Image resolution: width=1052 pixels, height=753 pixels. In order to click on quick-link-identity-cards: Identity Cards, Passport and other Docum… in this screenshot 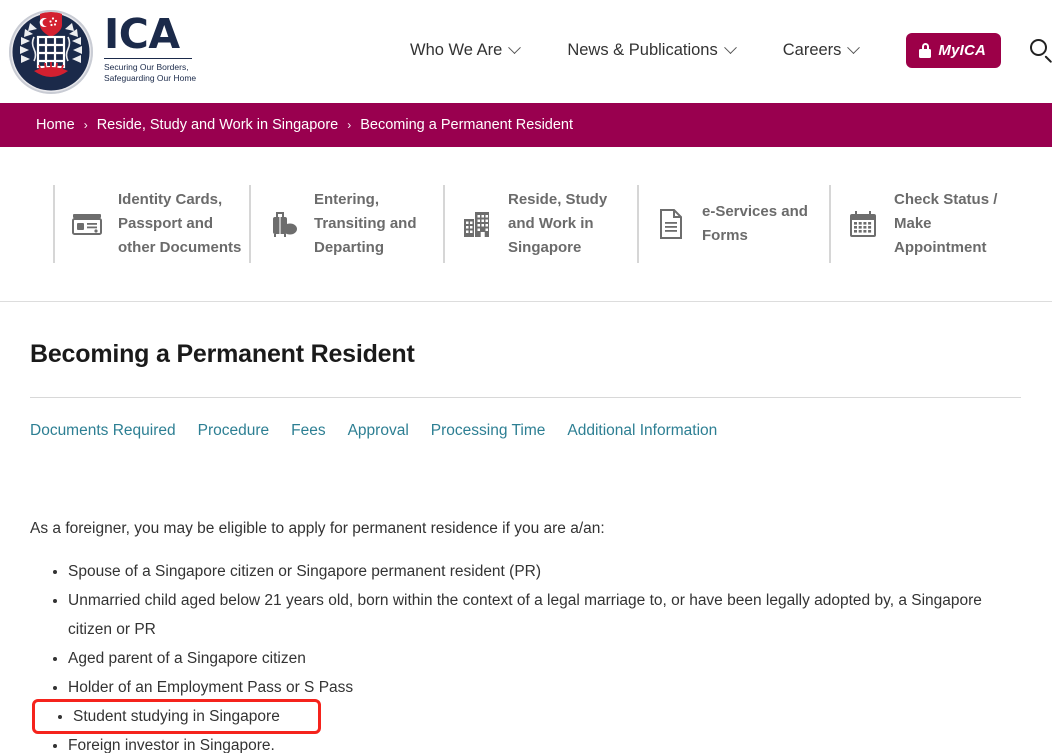, I will do `click(151, 224)`.